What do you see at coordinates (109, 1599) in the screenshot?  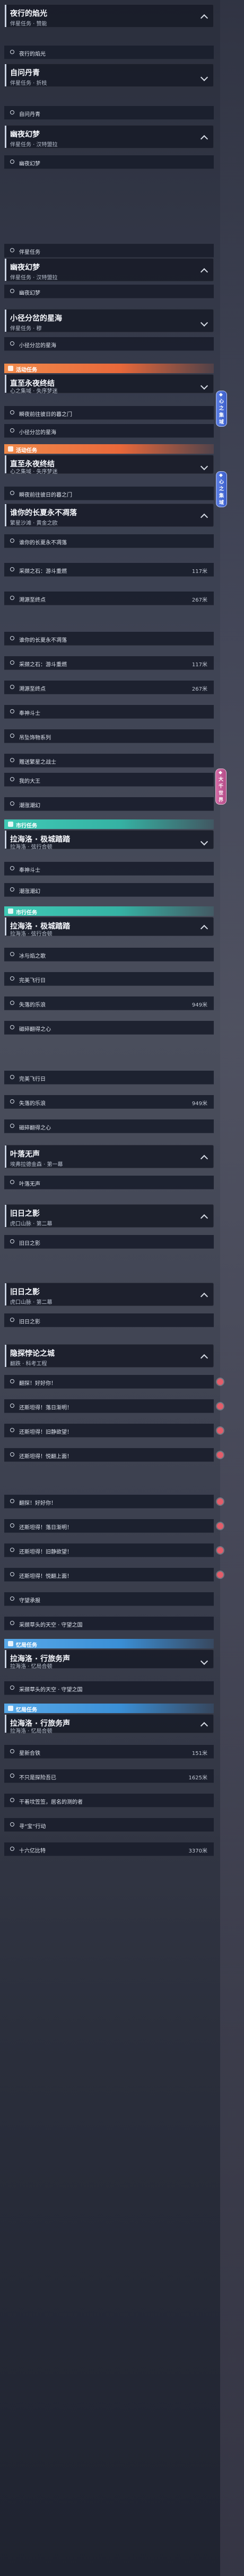 I see `objective-row: 守望承报` at bounding box center [109, 1599].